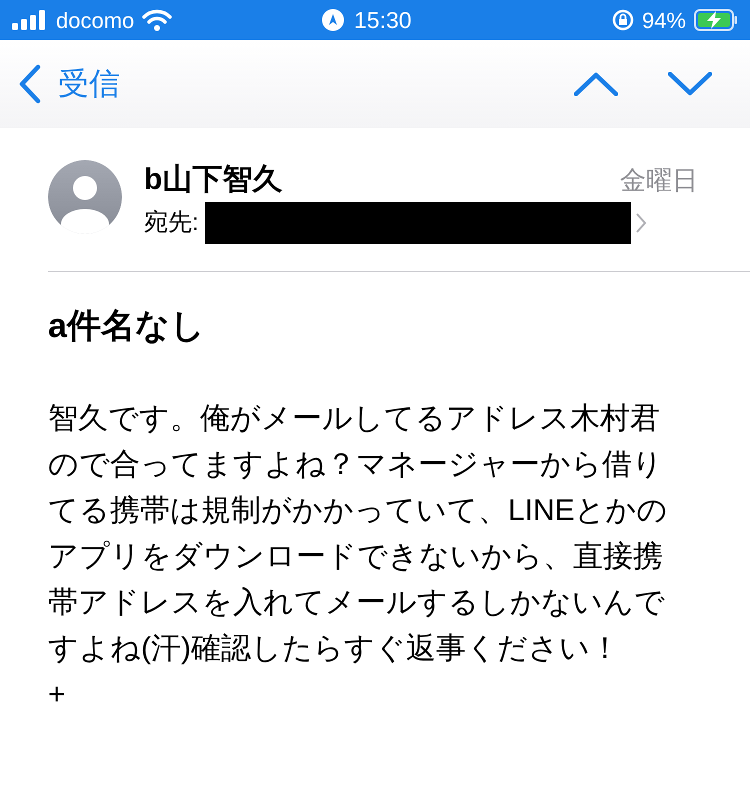 The height and width of the screenshot is (786, 750). What do you see at coordinates (95, 20) in the screenshot?
I see `carrier-name: docomo` at bounding box center [95, 20].